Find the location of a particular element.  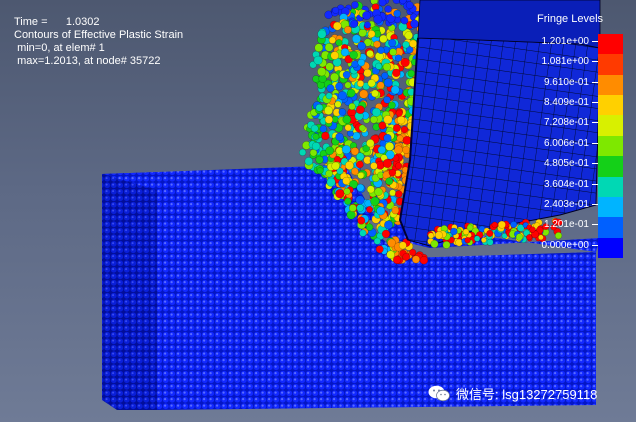

time-value: 1.0302 is located at coordinates (82, 22).